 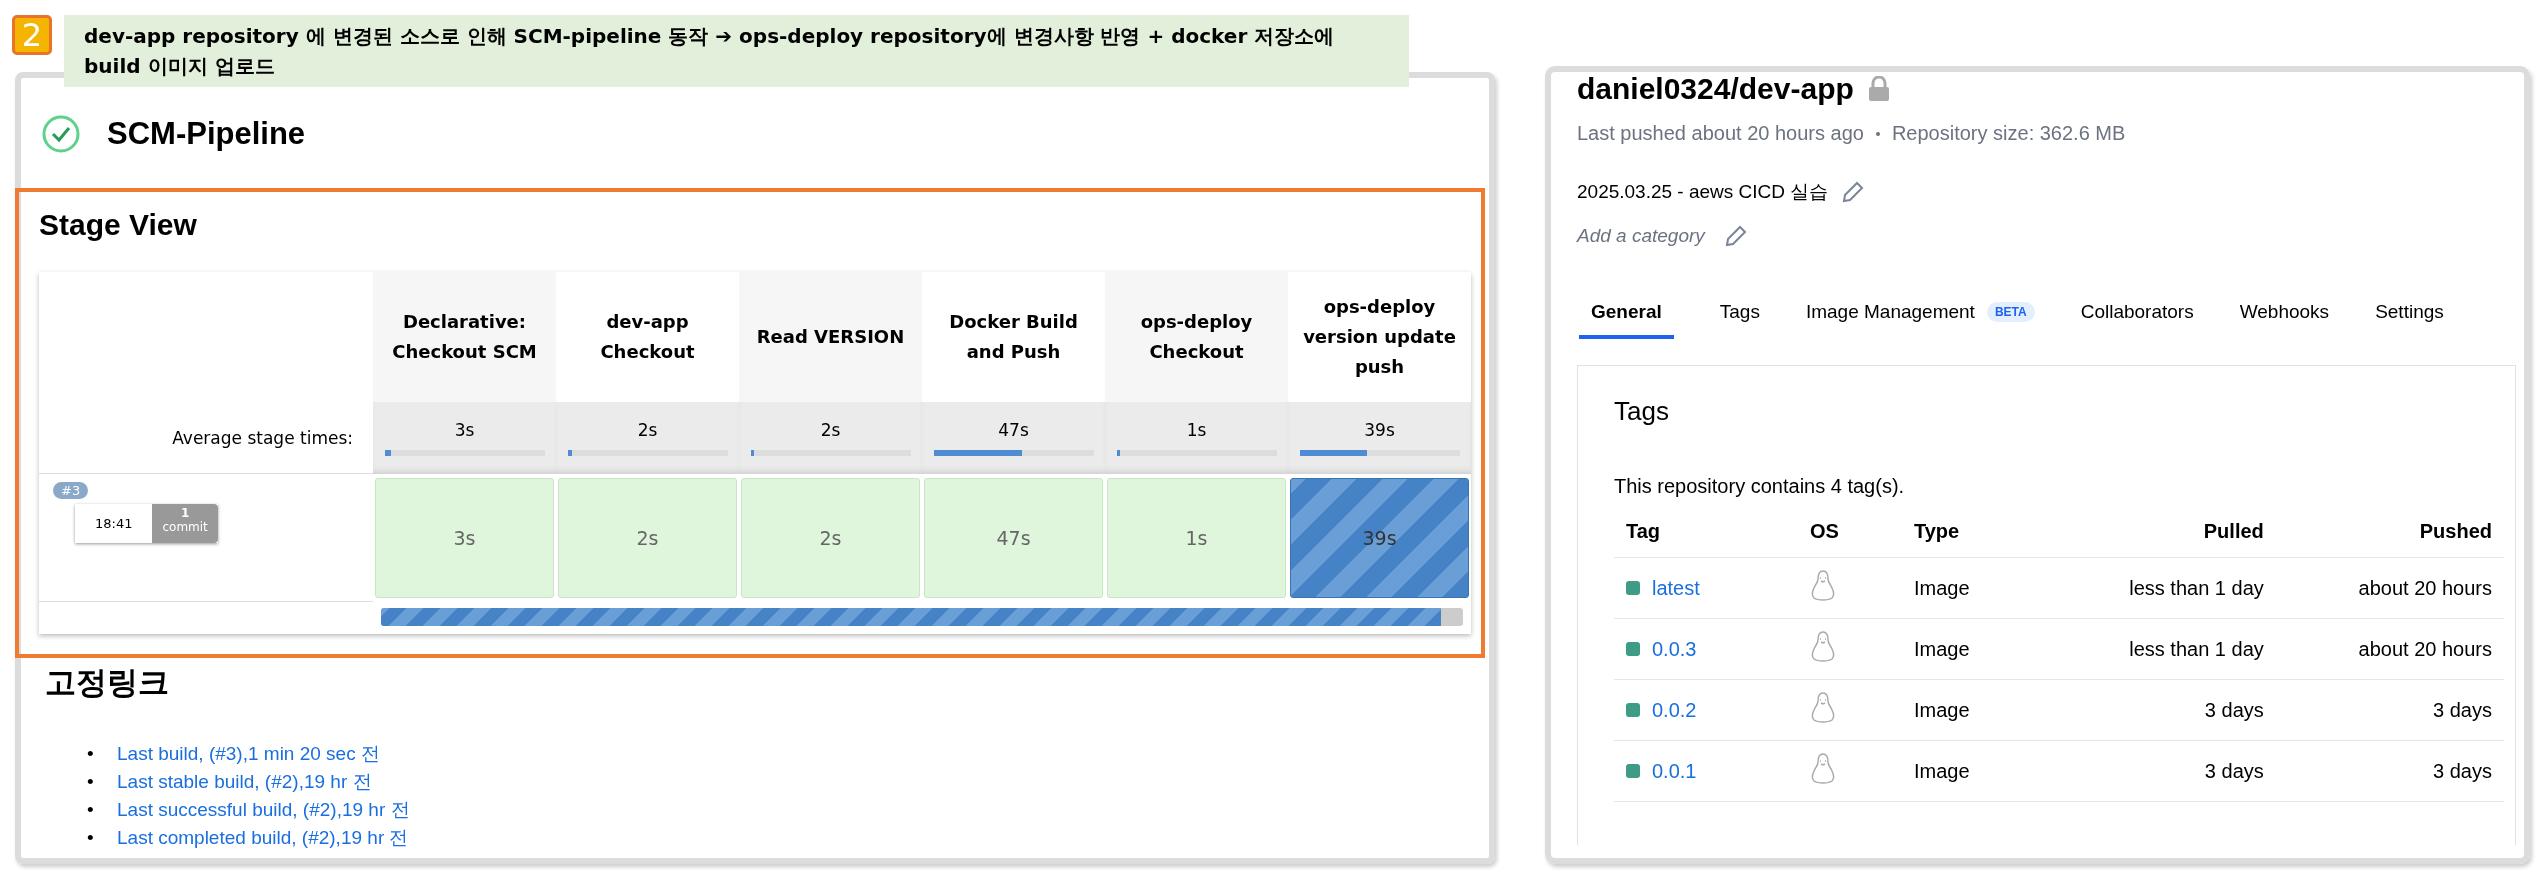 What do you see at coordinates (1379, 430) in the screenshot?
I see `average-time: 39s` at bounding box center [1379, 430].